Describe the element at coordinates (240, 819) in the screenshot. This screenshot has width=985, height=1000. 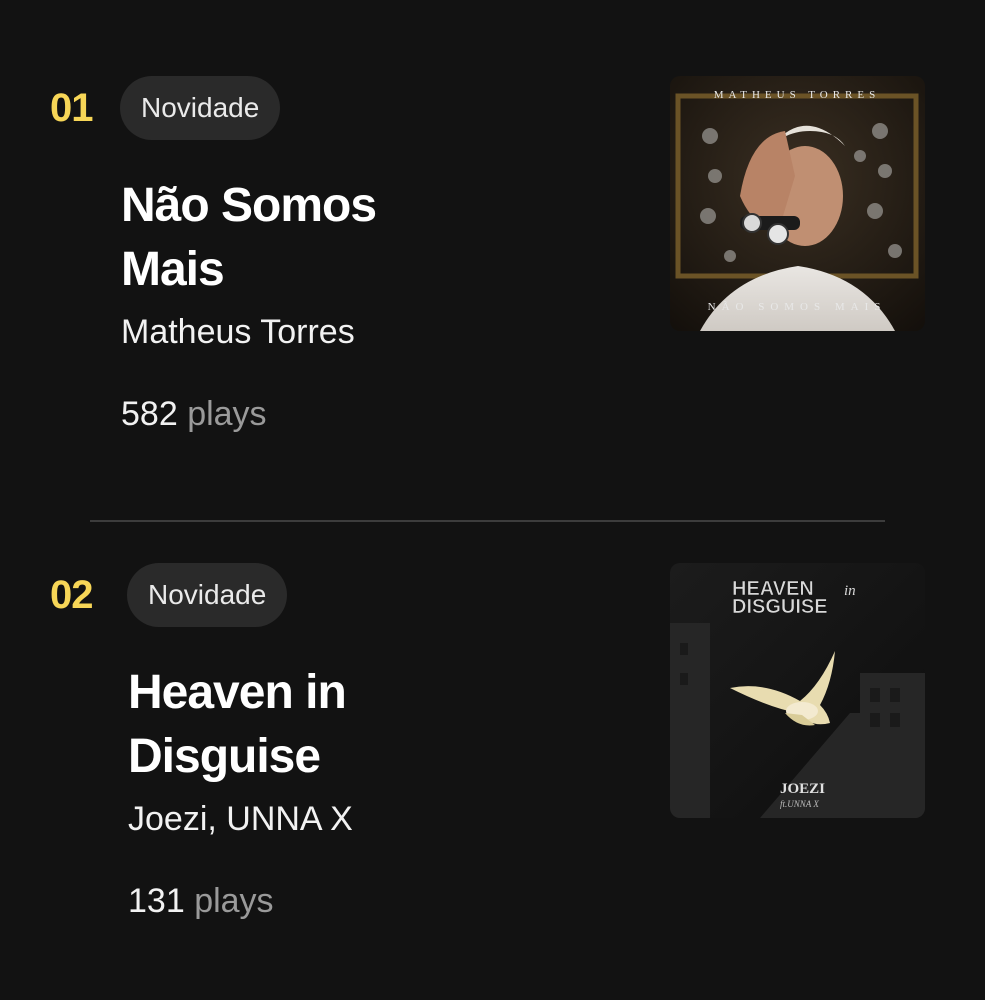
I see `track-artist: Joezi, UNNA X` at that location.